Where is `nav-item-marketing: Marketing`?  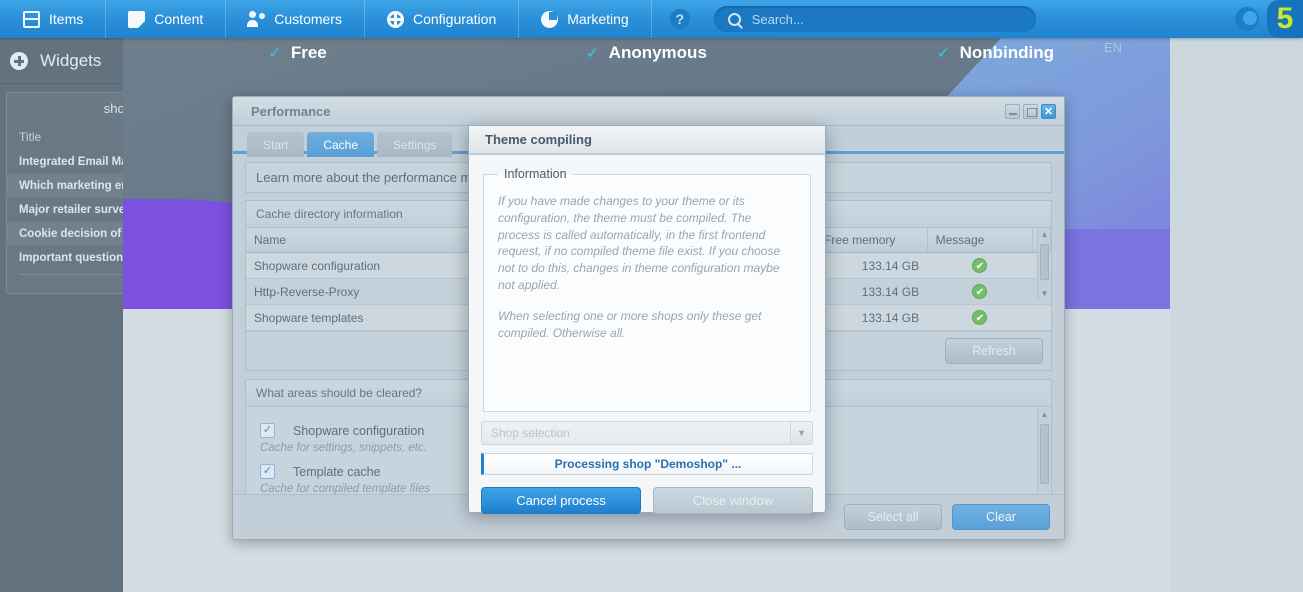
nav-item-marketing: Marketing is located at coordinates (585, 19).